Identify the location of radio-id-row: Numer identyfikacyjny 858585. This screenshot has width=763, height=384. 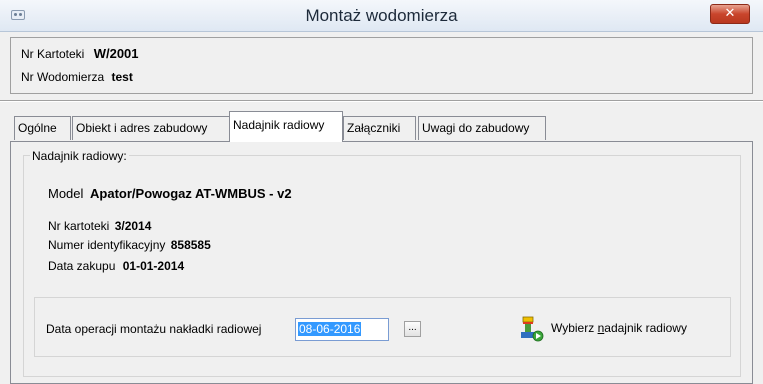
(129, 245).